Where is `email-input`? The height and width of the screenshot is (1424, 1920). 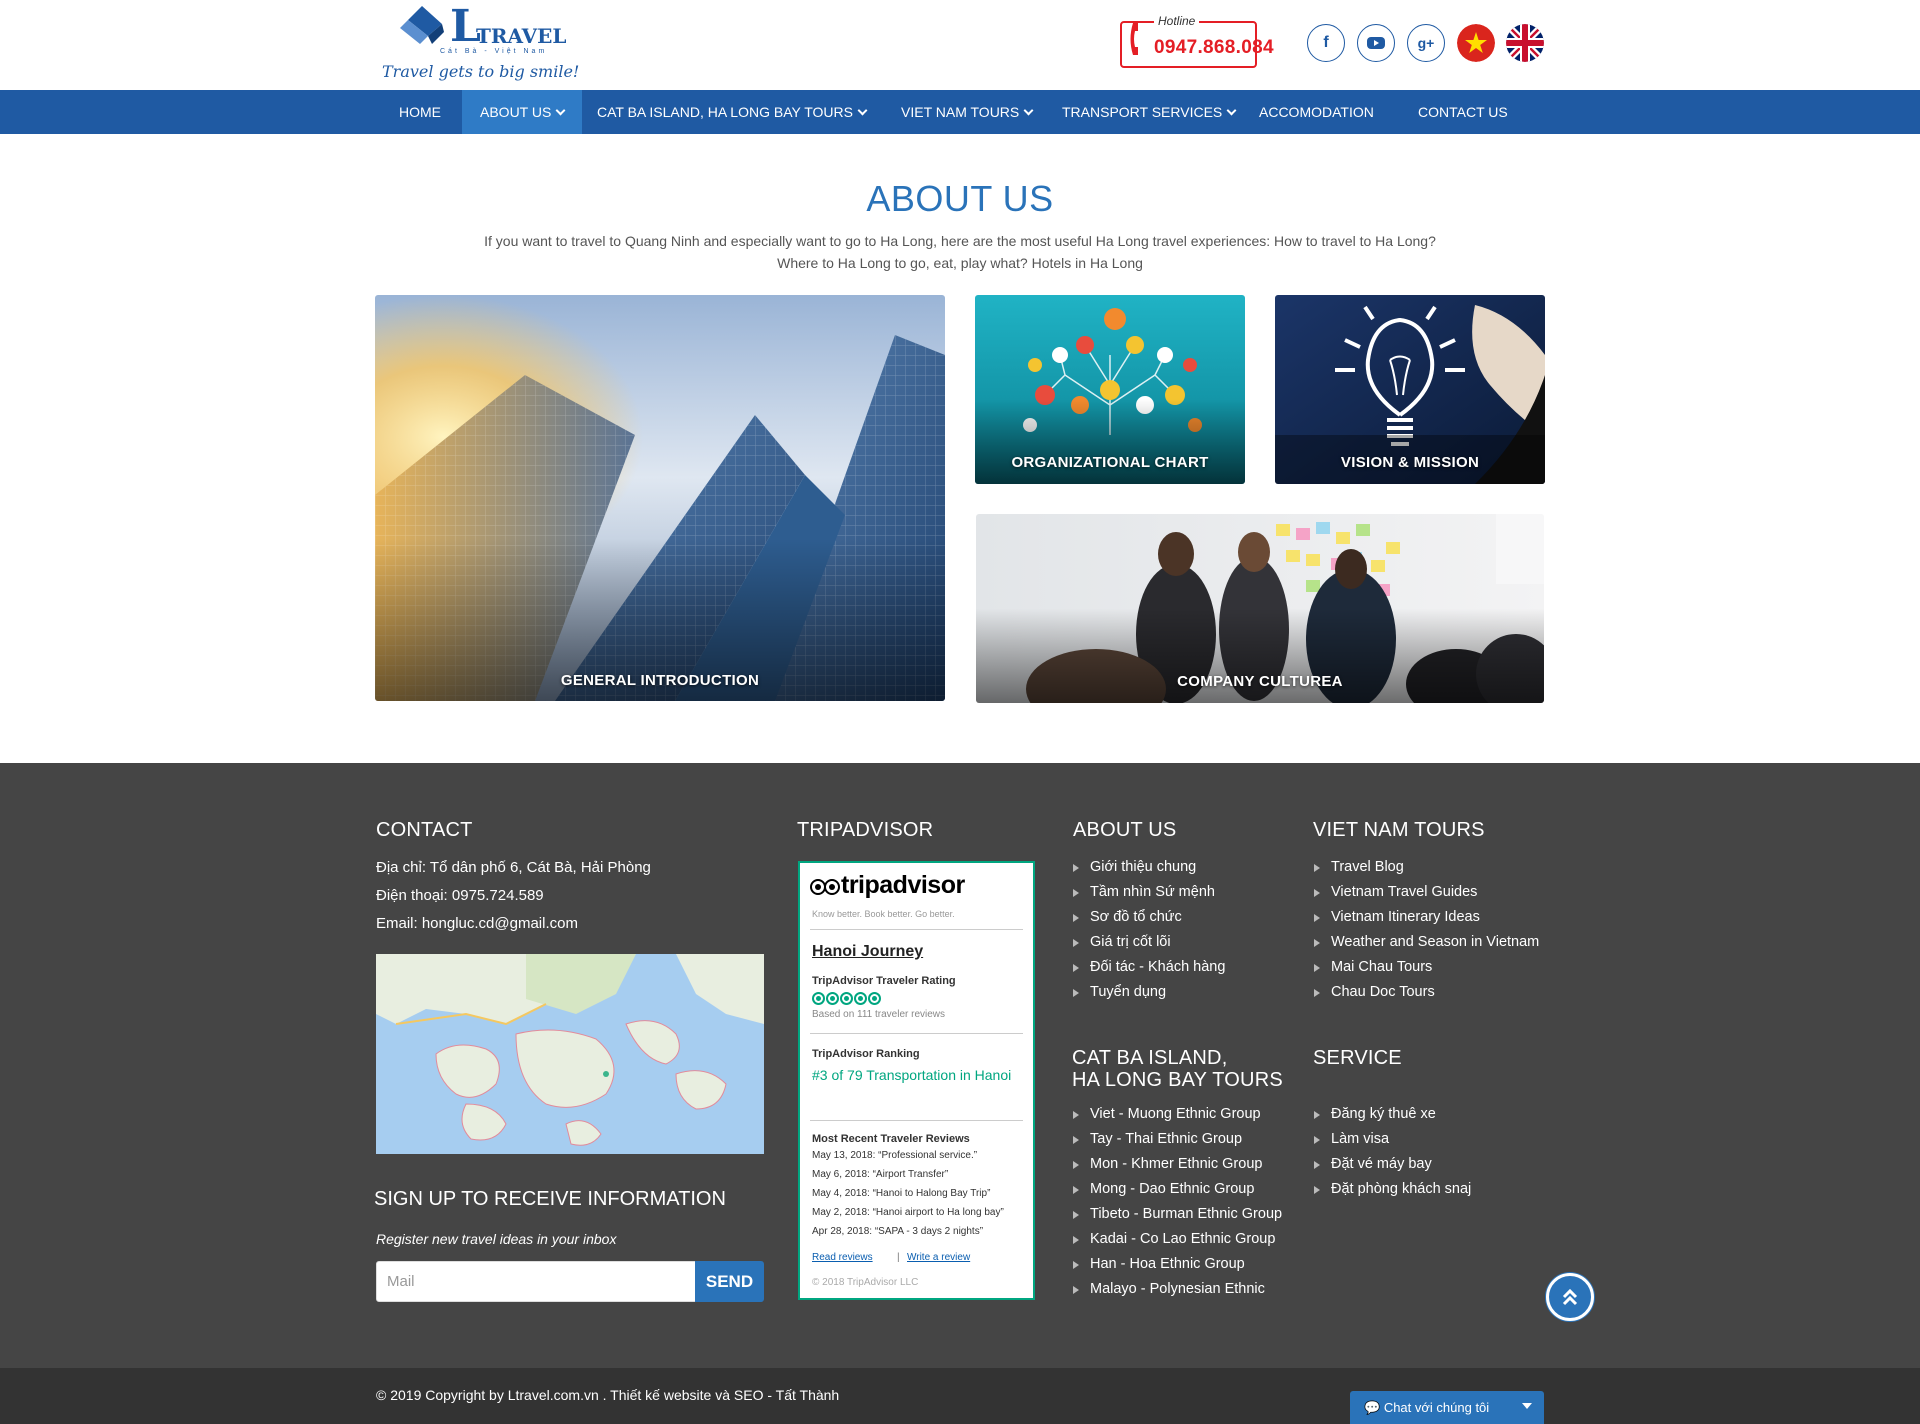 email-input is located at coordinates (536, 1281).